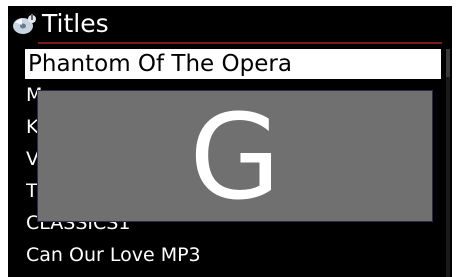  I want to click on list-item-label: Can Our Love MP3, so click(113, 255).